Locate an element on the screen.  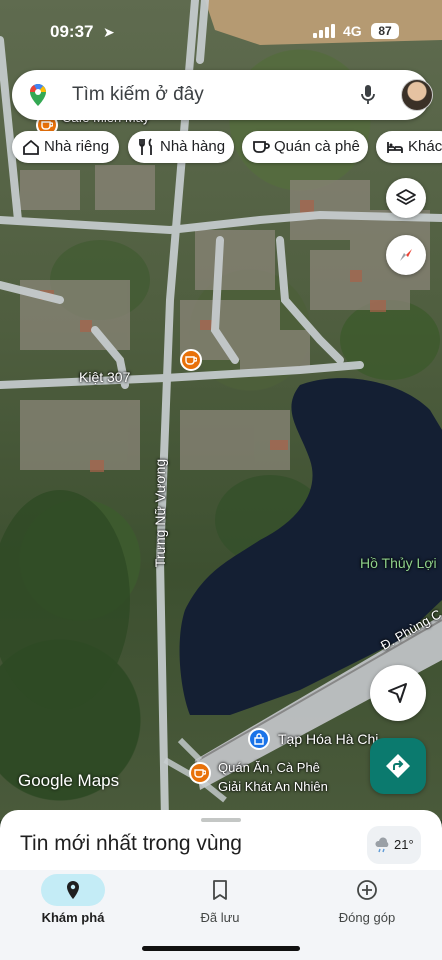
poi-label-an-nhien-line2: Giải Khát An Nhiên is located at coordinates (273, 786).